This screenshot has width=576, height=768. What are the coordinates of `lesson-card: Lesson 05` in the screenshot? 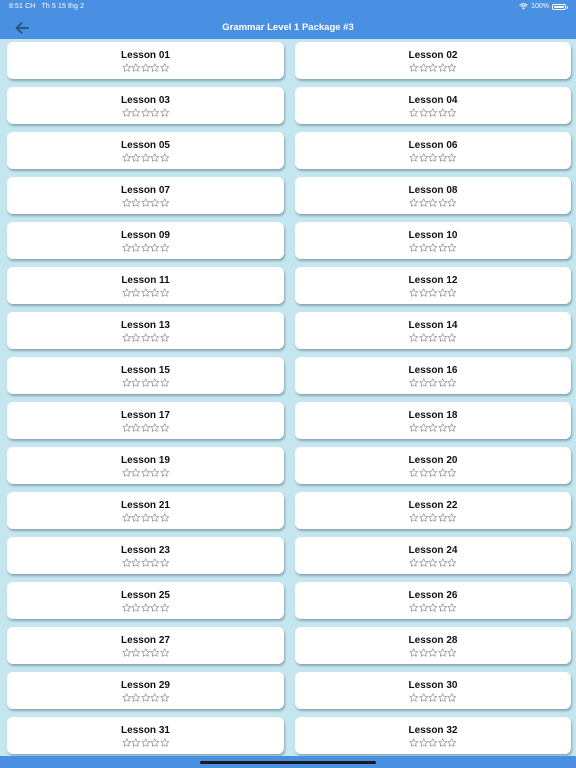 It's located at (145, 150).